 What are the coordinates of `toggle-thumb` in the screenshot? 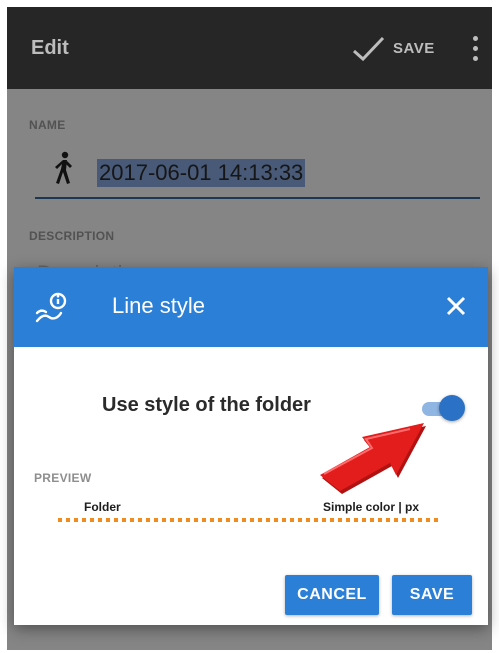 It's located at (452, 408).